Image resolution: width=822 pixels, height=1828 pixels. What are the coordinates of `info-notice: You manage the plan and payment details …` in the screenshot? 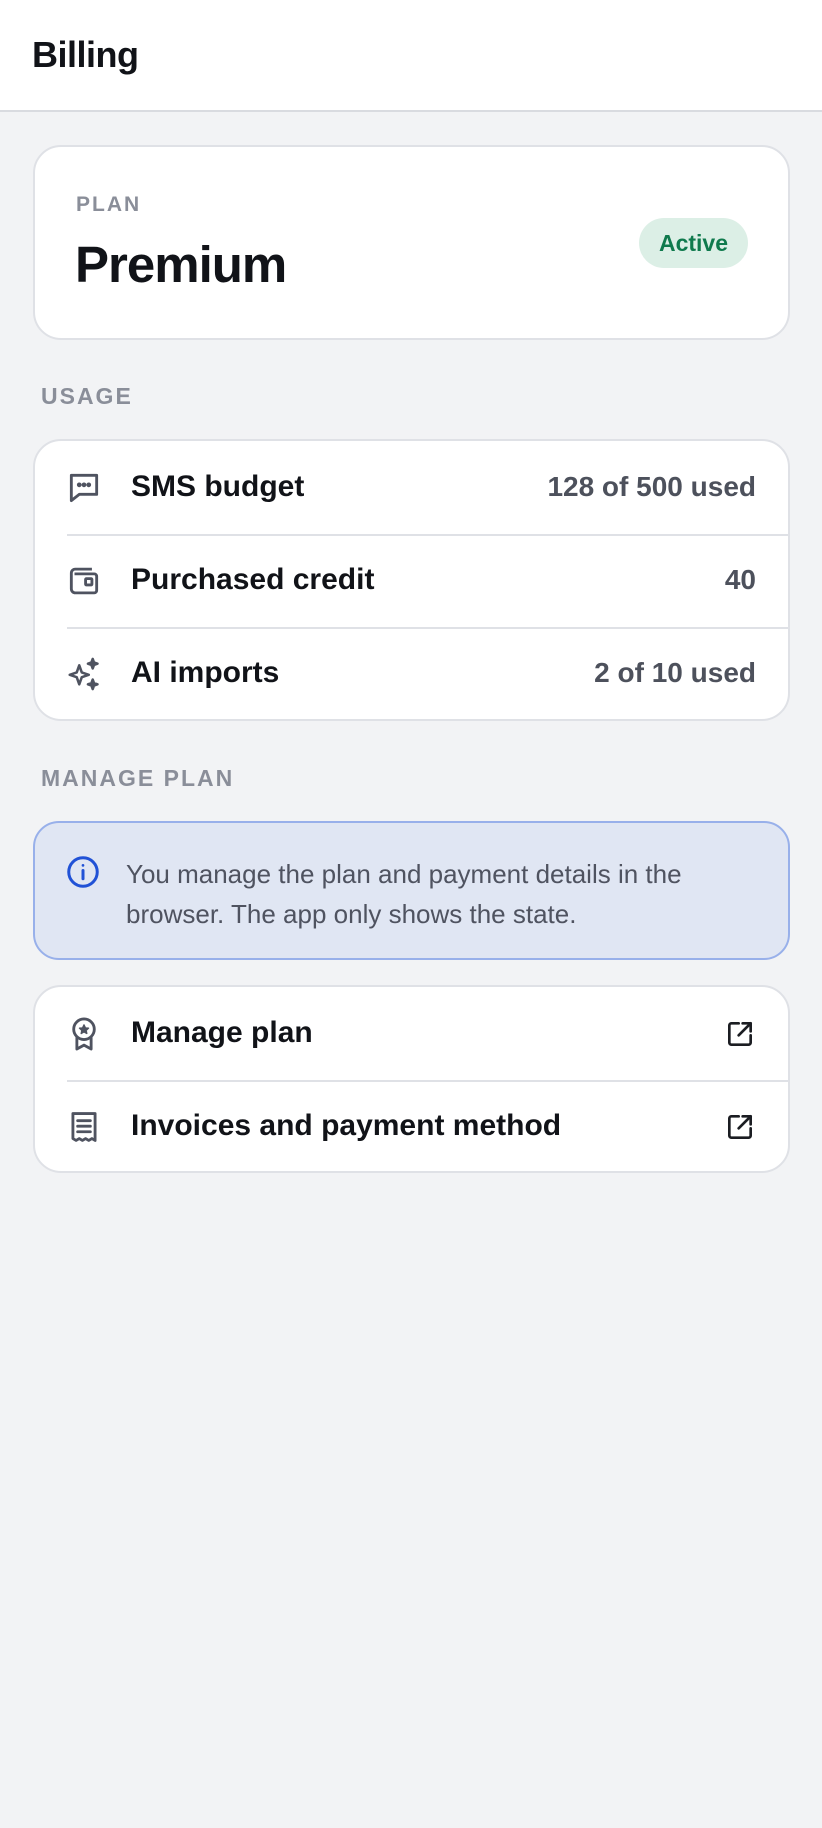 It's located at (411, 890).